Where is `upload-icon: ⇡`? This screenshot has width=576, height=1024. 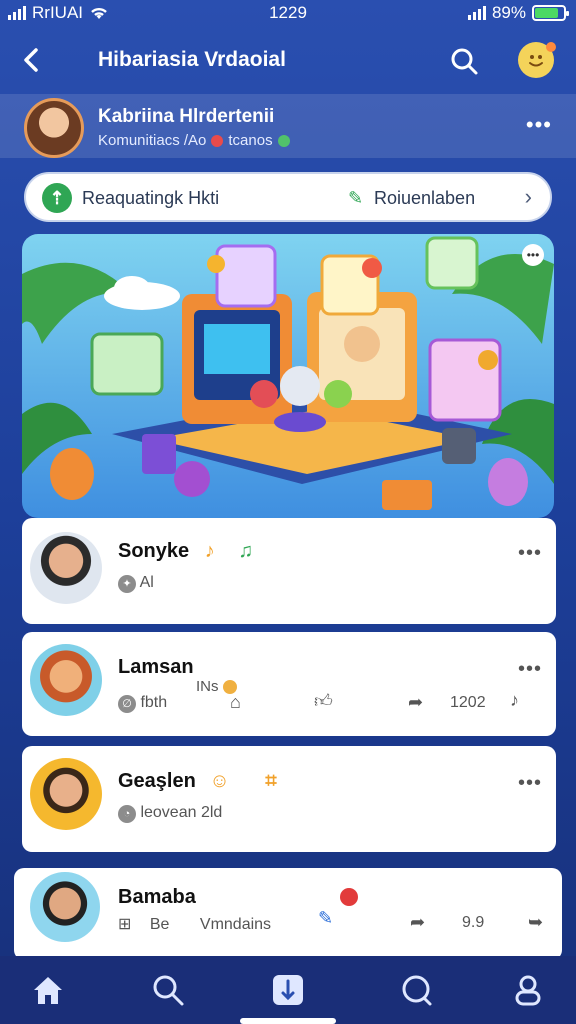
upload-icon: ⇡ is located at coordinates (57, 198).